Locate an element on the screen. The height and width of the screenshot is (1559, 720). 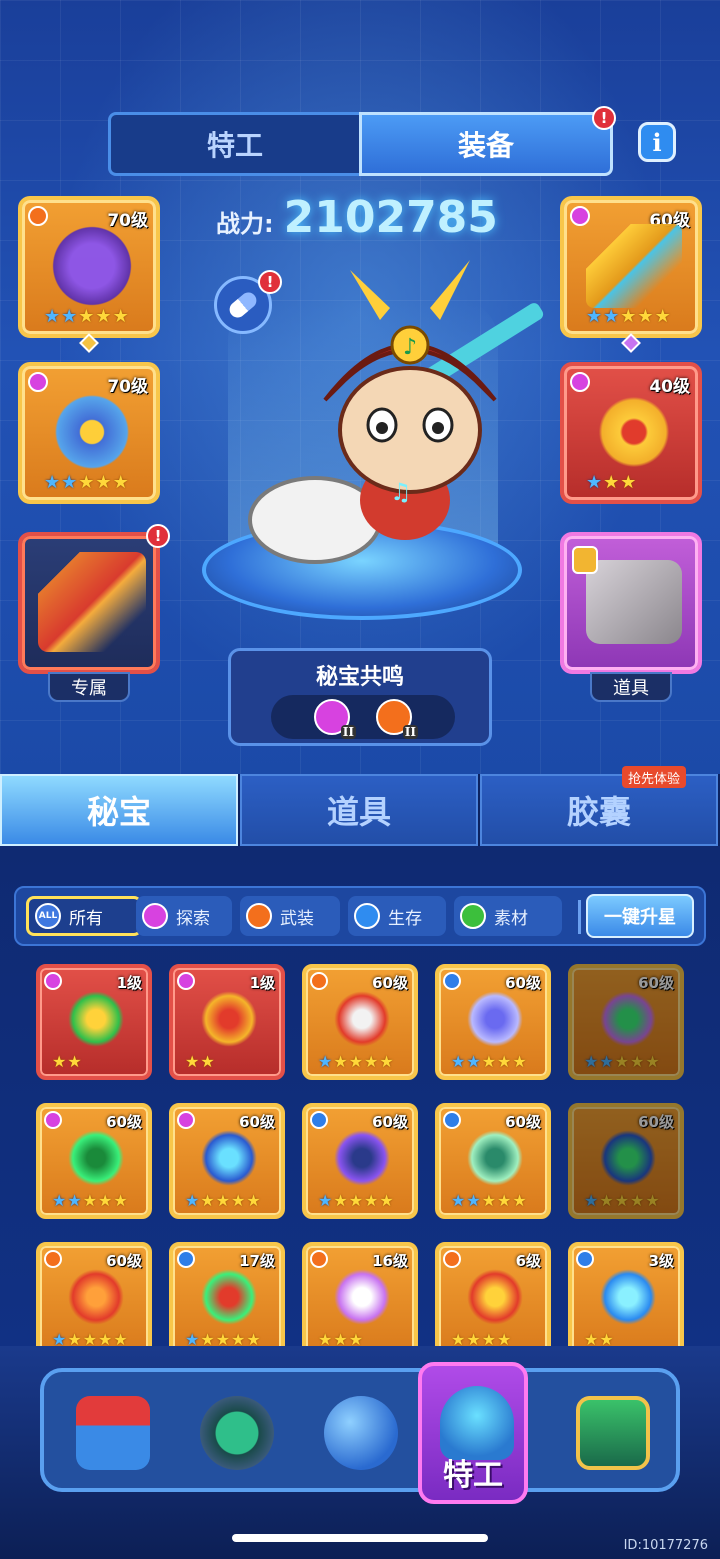
top-tab-bar: 特工 装备 is located at coordinates (360, 144).